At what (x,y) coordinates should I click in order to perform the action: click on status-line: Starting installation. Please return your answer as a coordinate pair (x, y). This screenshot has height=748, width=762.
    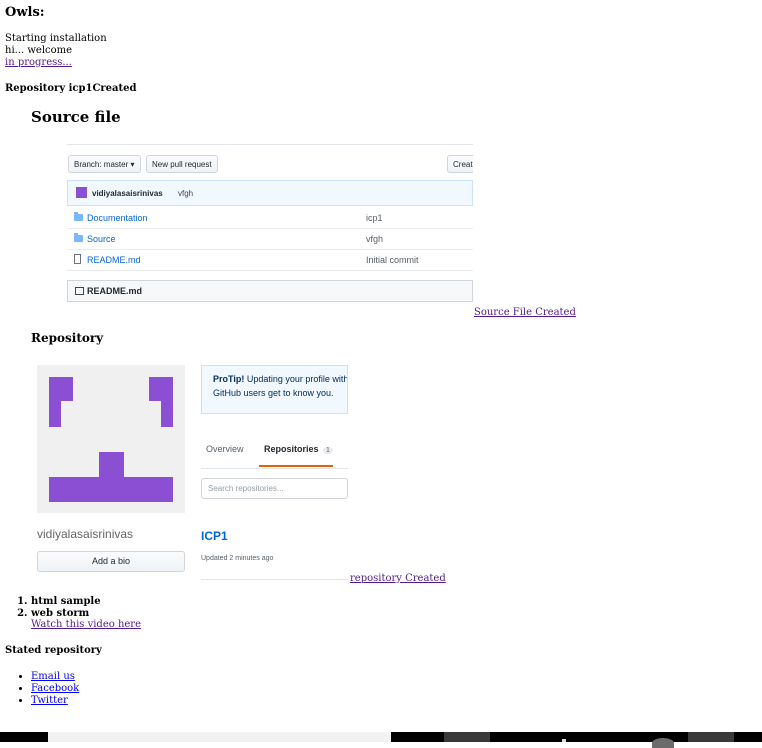
    Looking at the image, I should click on (56, 38).